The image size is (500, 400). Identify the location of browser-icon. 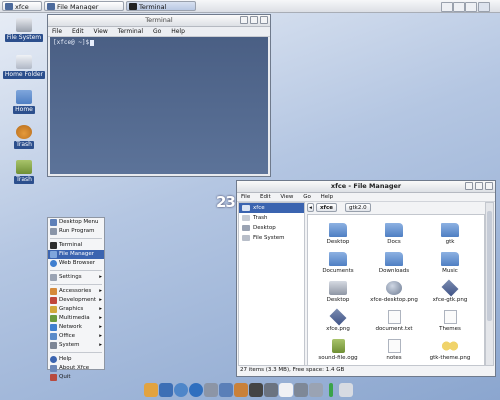
(181, 390).